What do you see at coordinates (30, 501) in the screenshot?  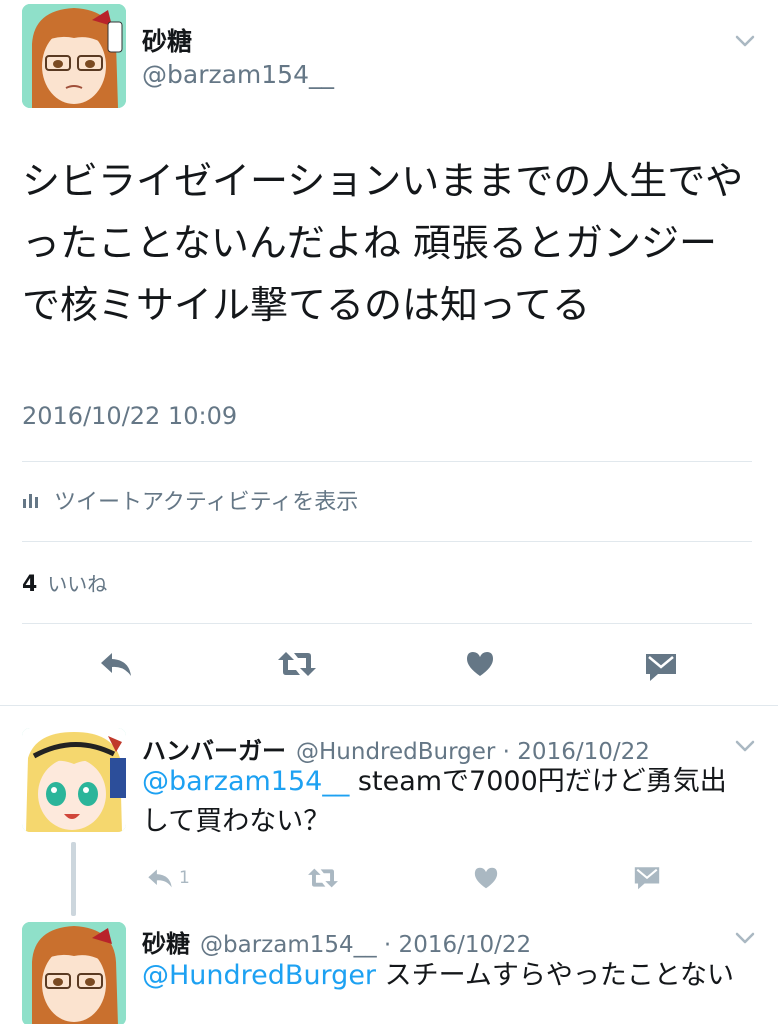 I see `bar-chart-icon` at bounding box center [30, 501].